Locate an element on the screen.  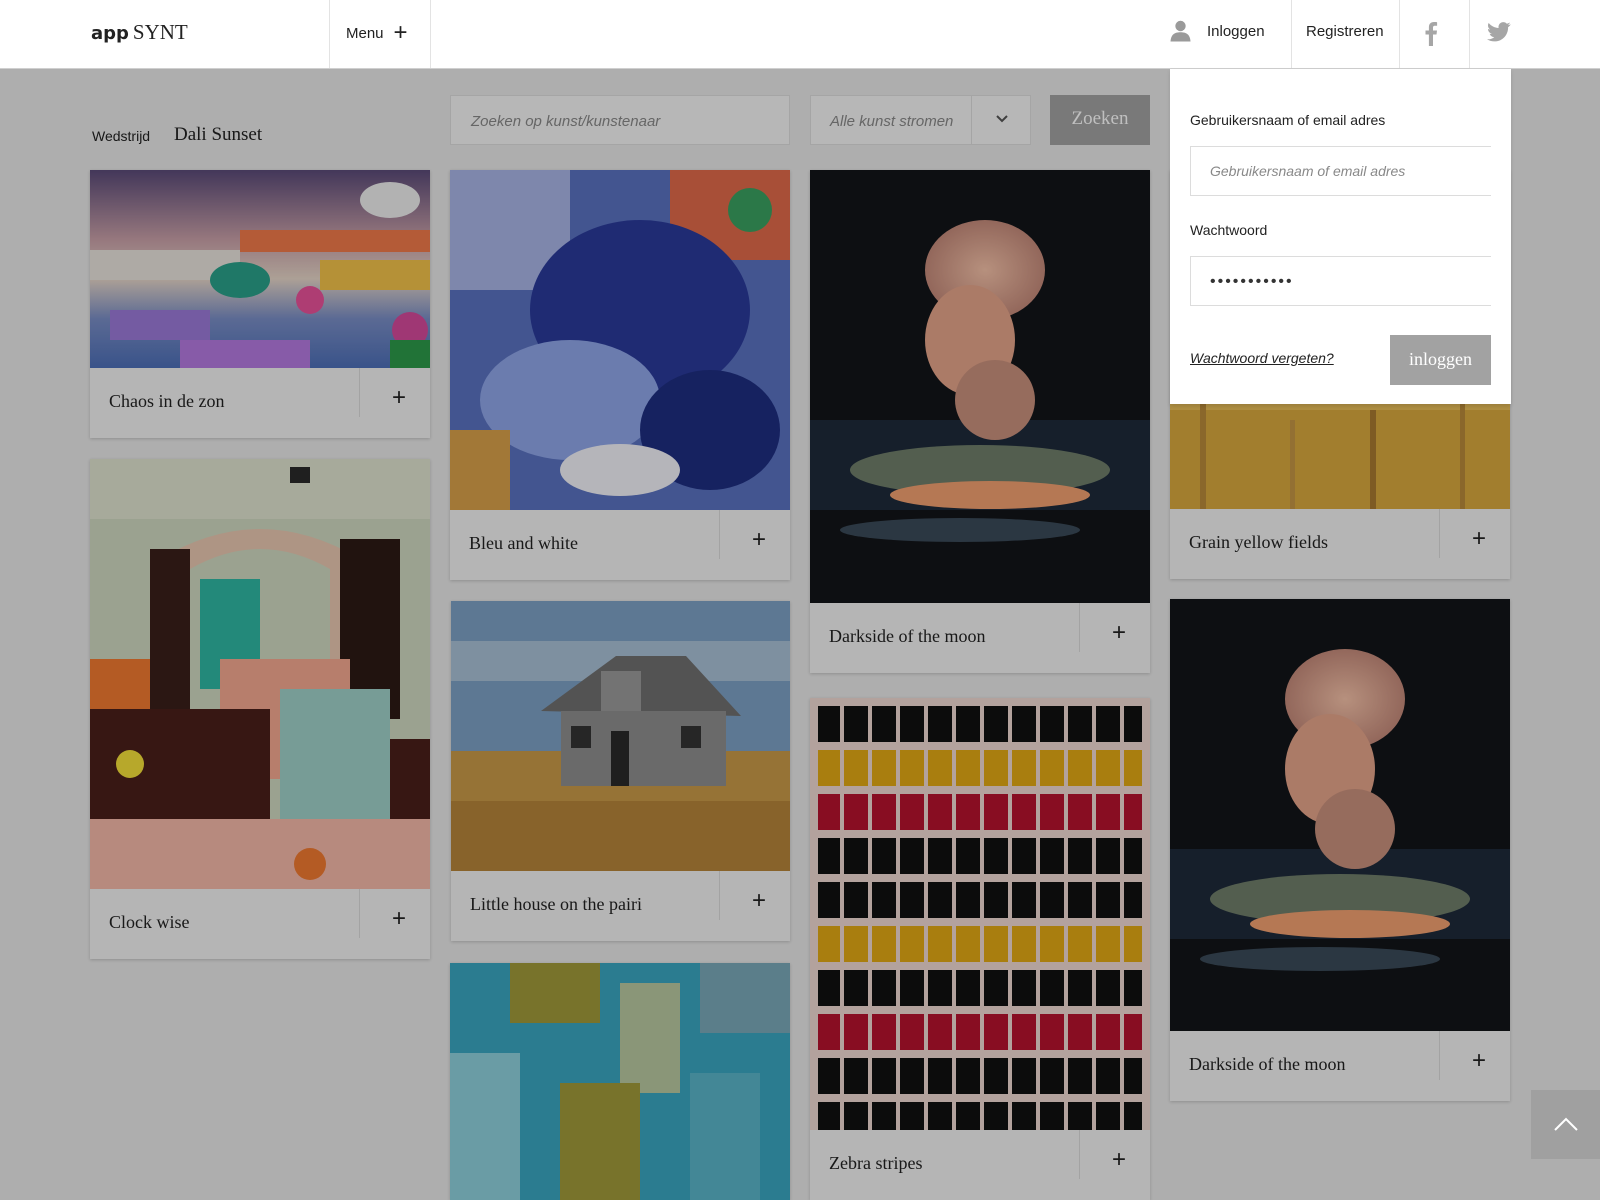
menu-label: Menu is located at coordinates (365, 33).